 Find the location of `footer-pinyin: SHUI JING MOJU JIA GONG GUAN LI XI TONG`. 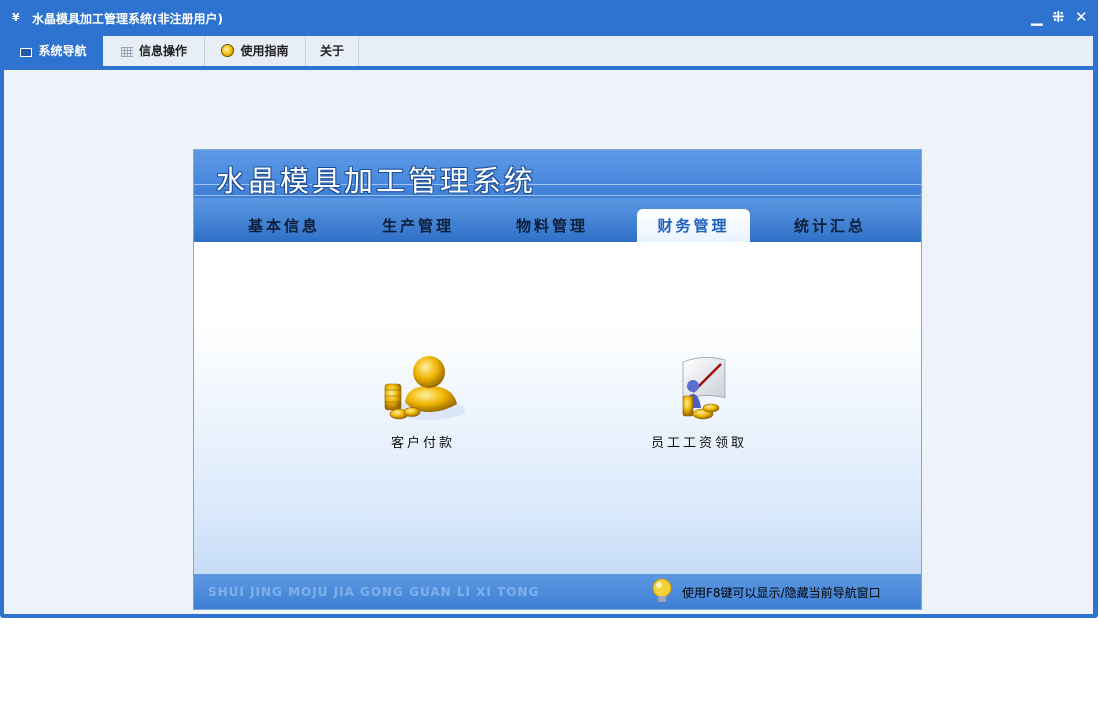

footer-pinyin: SHUI JING MOJU JIA GONG GUAN LI XI TONG is located at coordinates (374, 592).